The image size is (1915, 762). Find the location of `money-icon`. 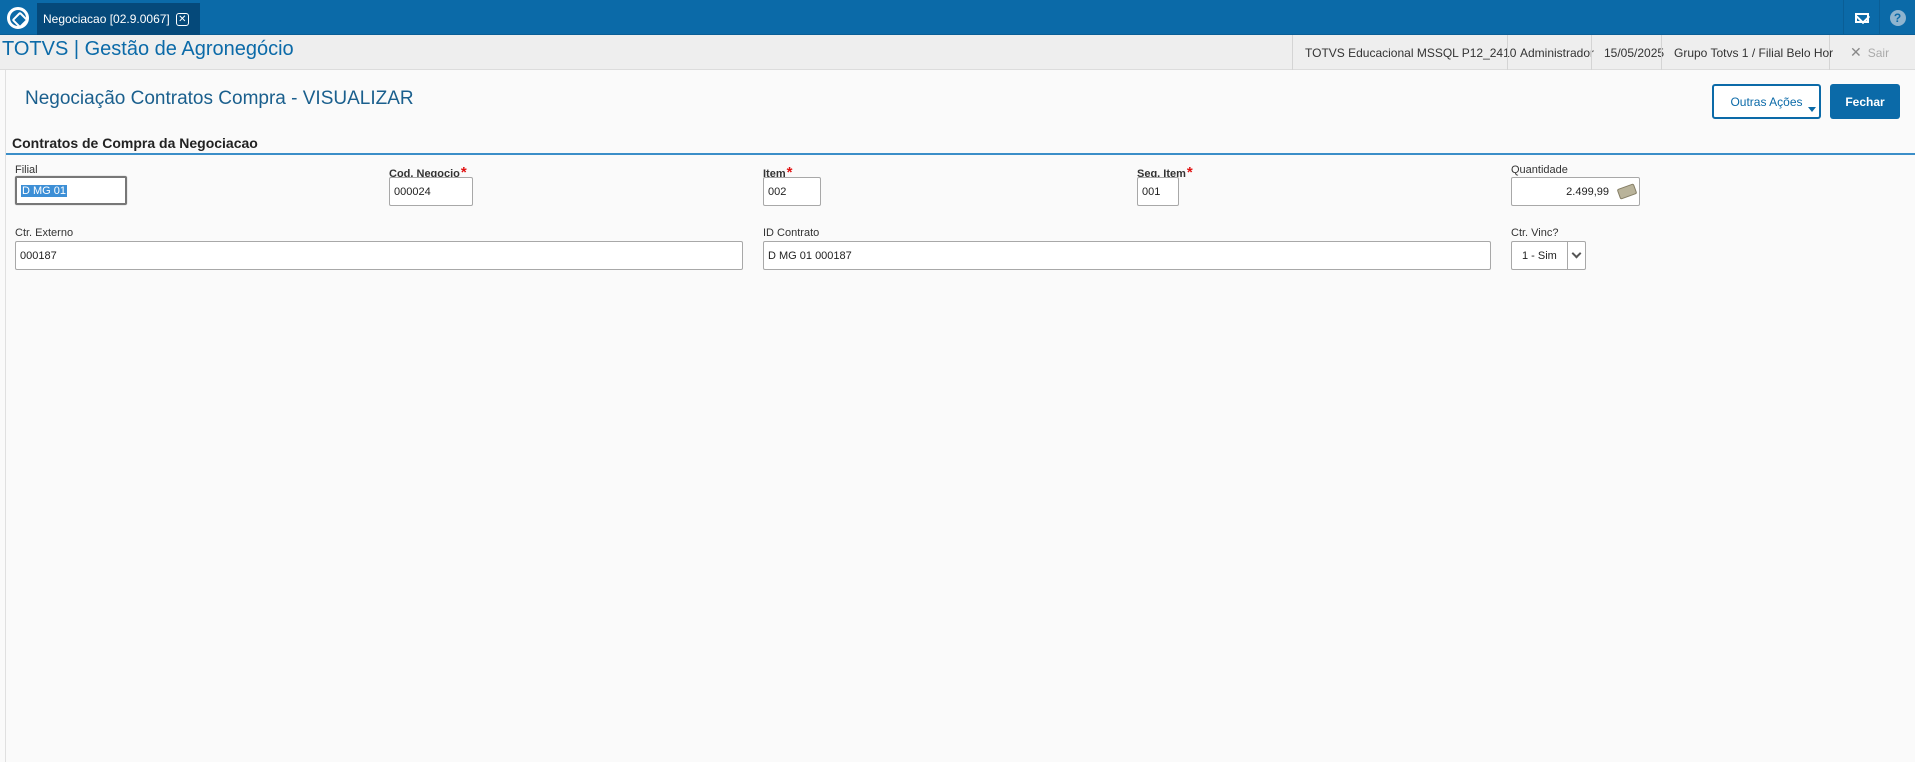

money-icon is located at coordinates (1627, 191).